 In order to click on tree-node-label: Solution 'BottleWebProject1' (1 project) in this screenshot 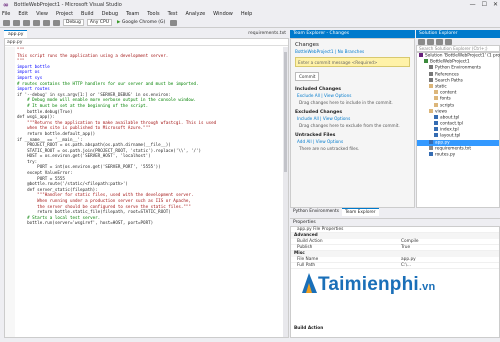, I will do `click(462, 56)`.